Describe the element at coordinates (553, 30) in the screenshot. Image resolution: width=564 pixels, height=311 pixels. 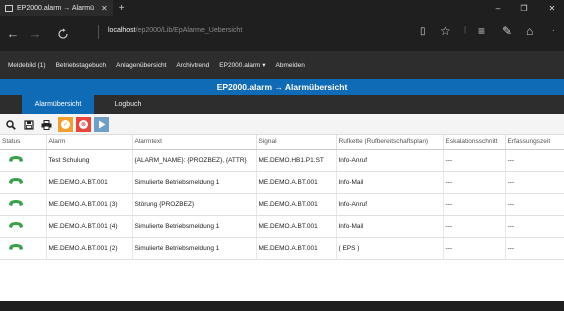
I see `more-icon: ·` at that location.